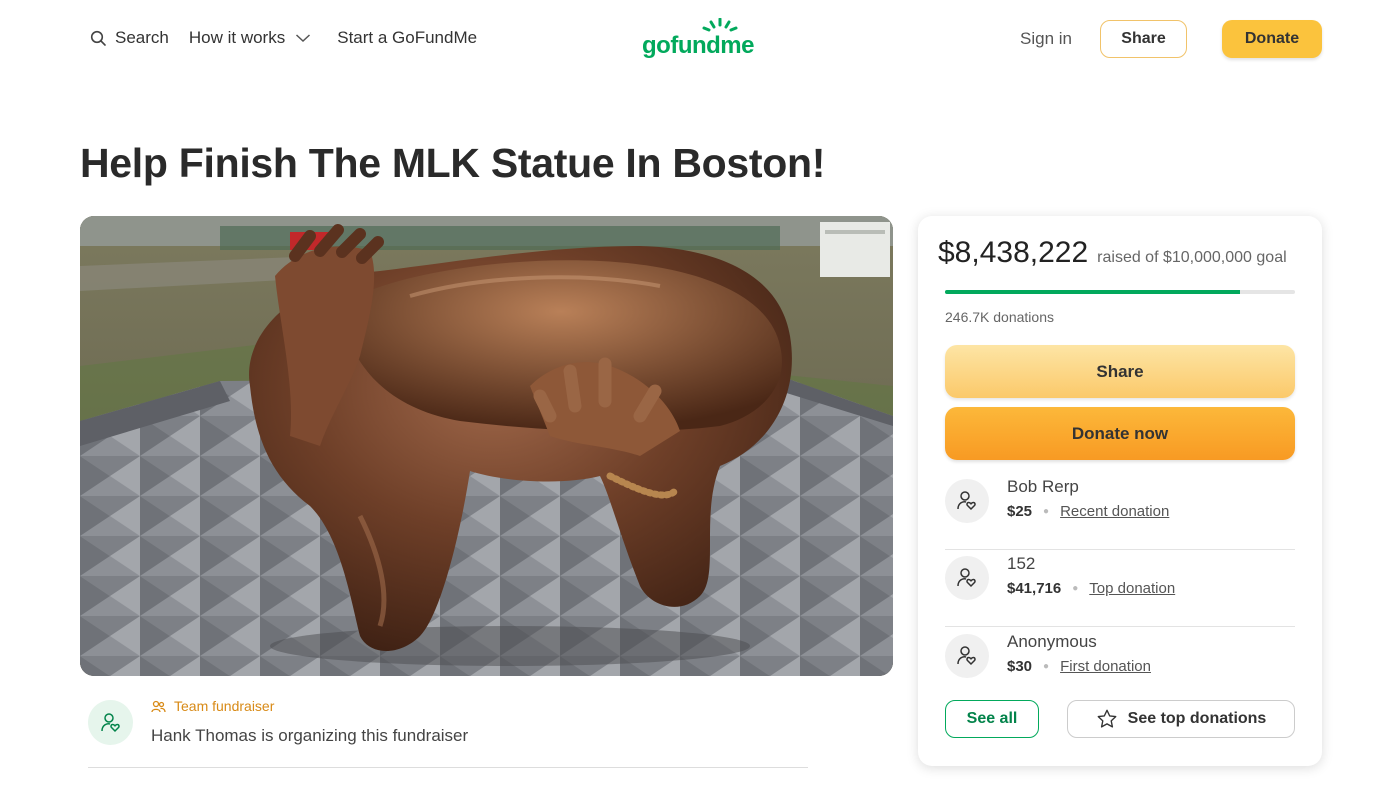 This screenshot has height=788, width=1392. I want to click on how-it-works-label: How it works, so click(237, 37).